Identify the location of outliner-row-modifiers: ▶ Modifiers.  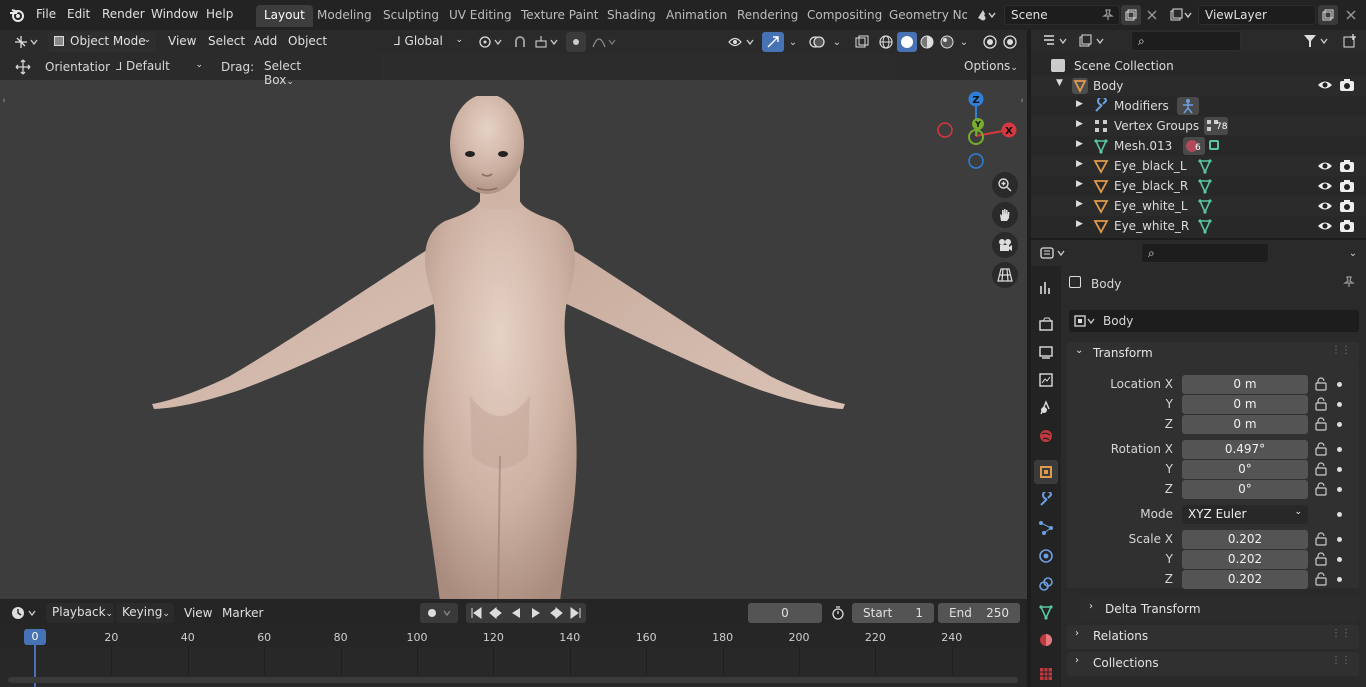
(1198, 106).